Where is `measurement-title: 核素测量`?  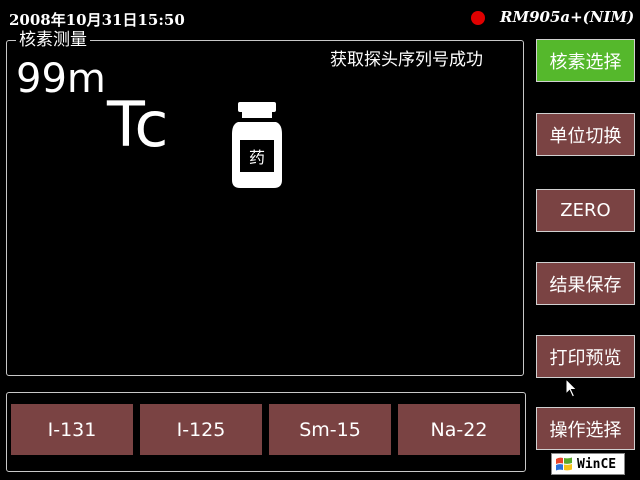 measurement-title: 核素测量 is located at coordinates (53, 40).